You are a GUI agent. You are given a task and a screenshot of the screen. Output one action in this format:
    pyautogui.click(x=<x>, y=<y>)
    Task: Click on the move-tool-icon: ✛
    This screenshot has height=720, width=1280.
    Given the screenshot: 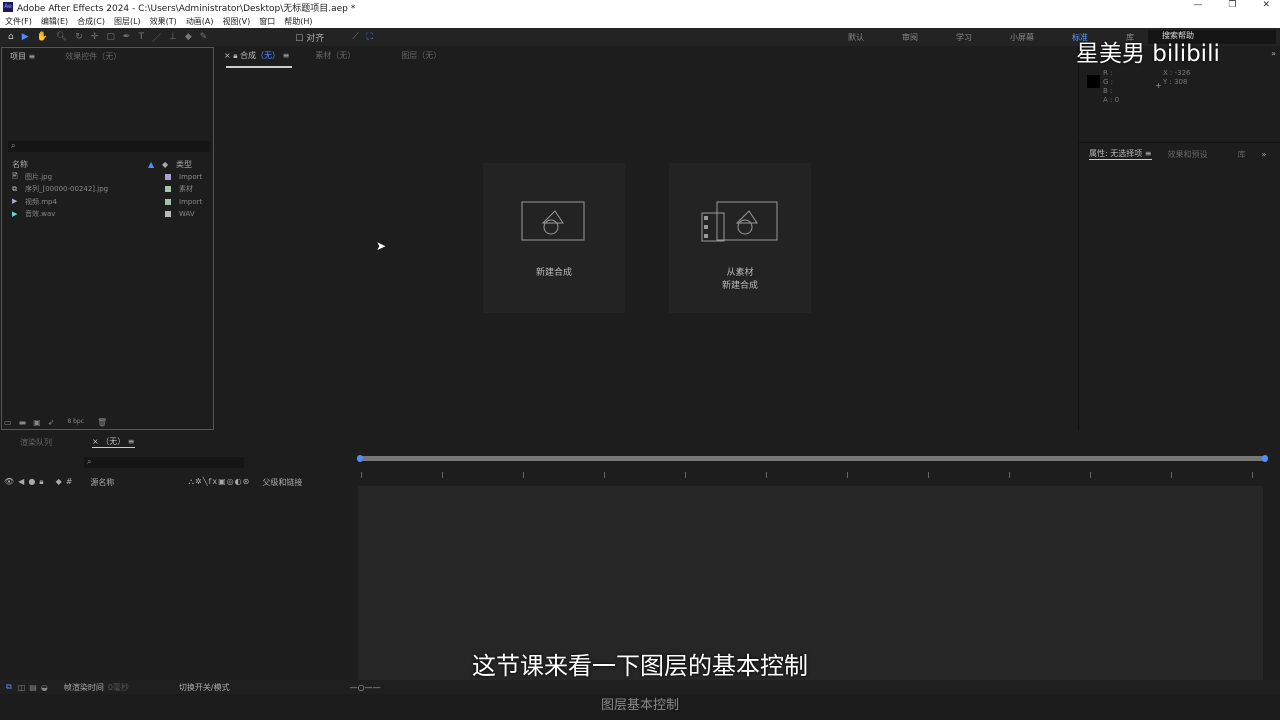 What is the action you would take?
    pyautogui.click(x=95, y=37)
    